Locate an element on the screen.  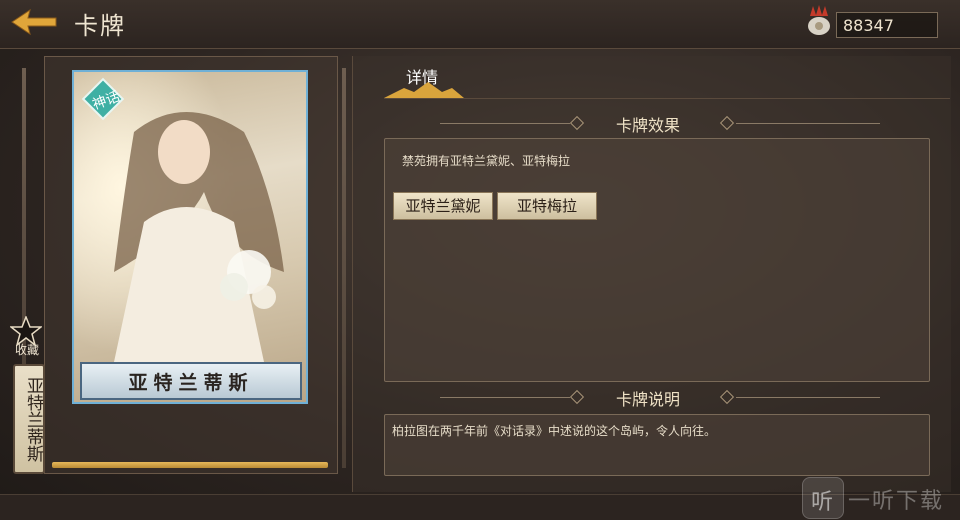
effect-section-header: 卡牌效果 is located at coordinates (660, 123).